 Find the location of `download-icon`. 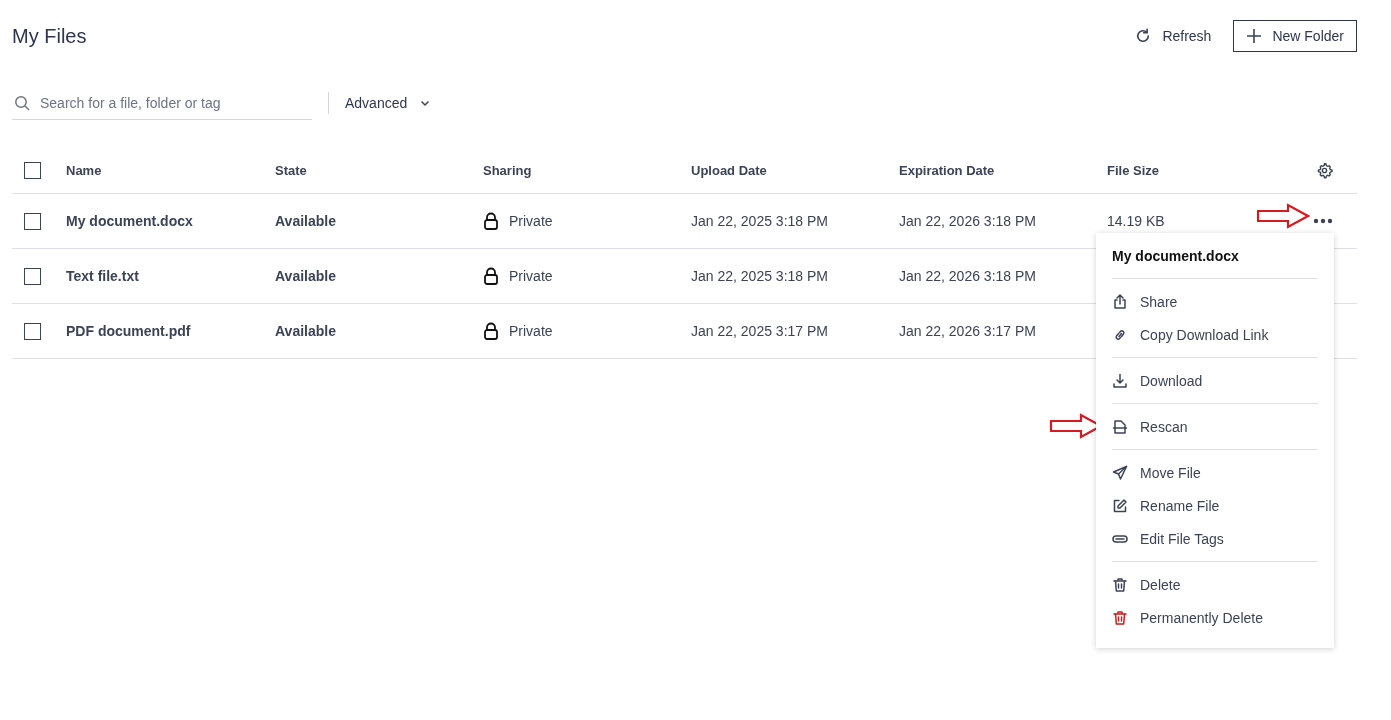

download-icon is located at coordinates (1120, 380).